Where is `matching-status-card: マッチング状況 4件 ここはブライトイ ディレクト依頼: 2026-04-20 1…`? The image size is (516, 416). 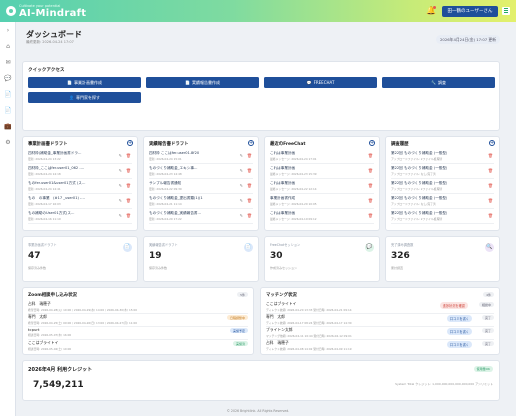
matching-status-card: マッチング状況 4件 ここはブライトイ ディレクト依頼: 2026-04-20 1… is located at coordinates (380, 321).